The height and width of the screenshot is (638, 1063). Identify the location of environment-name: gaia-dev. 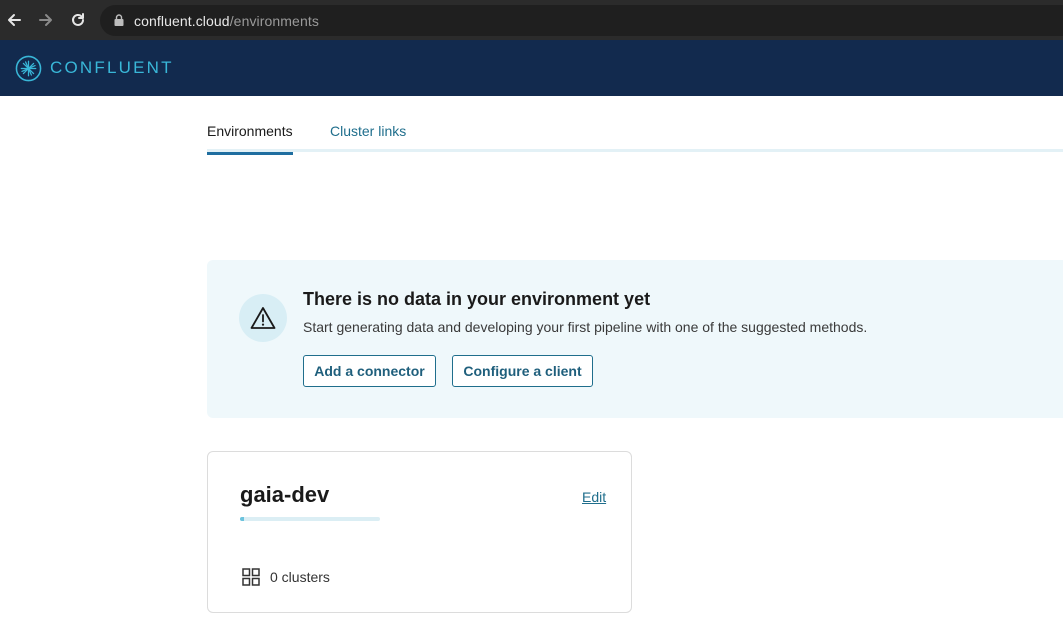
(284, 495).